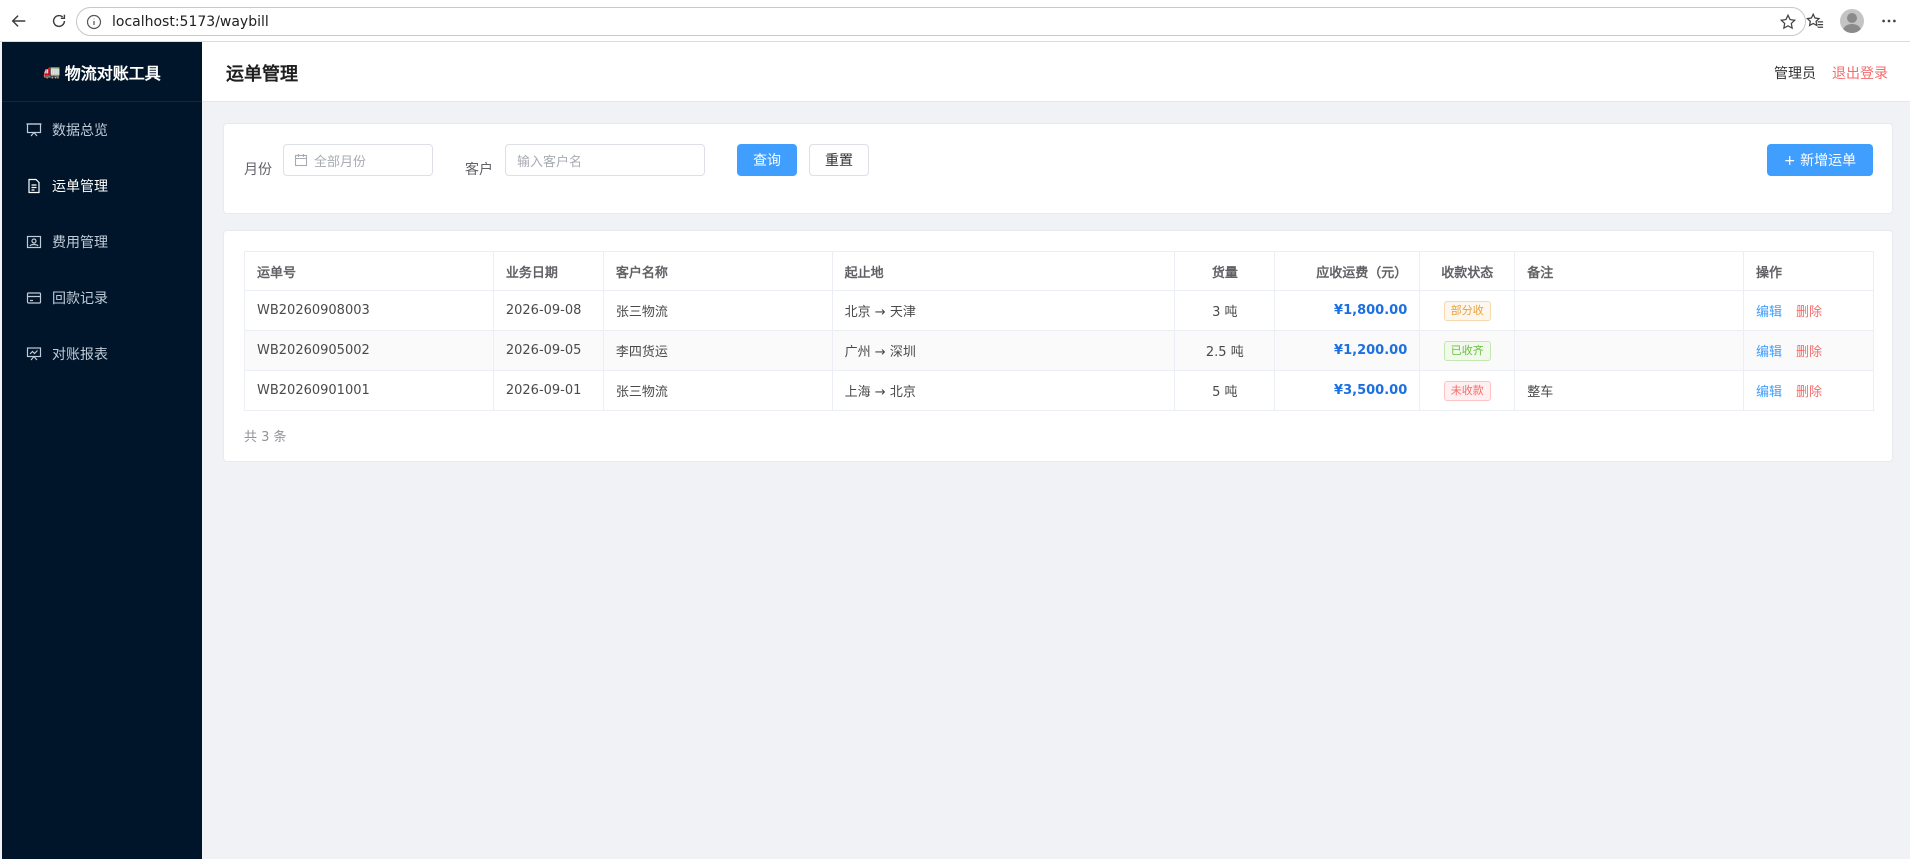 Image resolution: width=1910 pixels, height=859 pixels. I want to click on col-actions: 操作, so click(1808, 271).